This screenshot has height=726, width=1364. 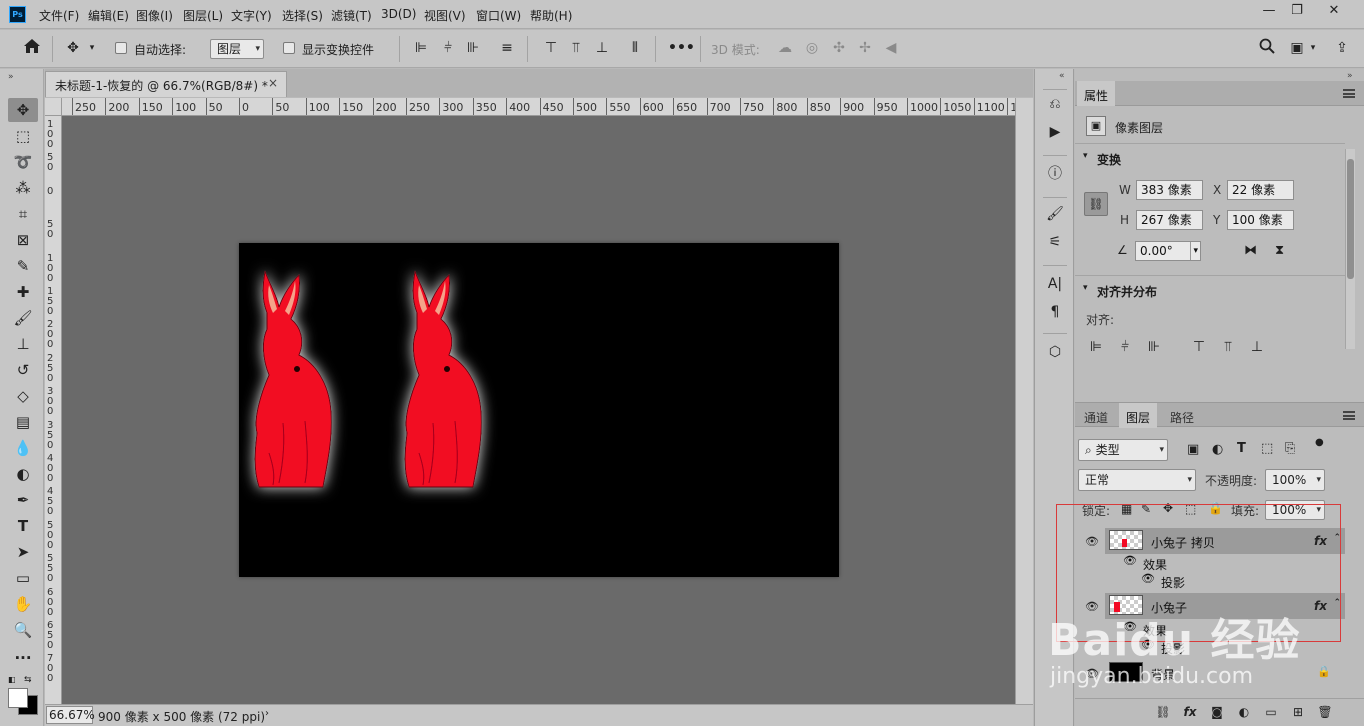 What do you see at coordinates (166, 84) in the screenshot?
I see `document-tab: 未标题-1-恢复的 @ 66.7%(RGB/8#) * ×` at bounding box center [166, 84].